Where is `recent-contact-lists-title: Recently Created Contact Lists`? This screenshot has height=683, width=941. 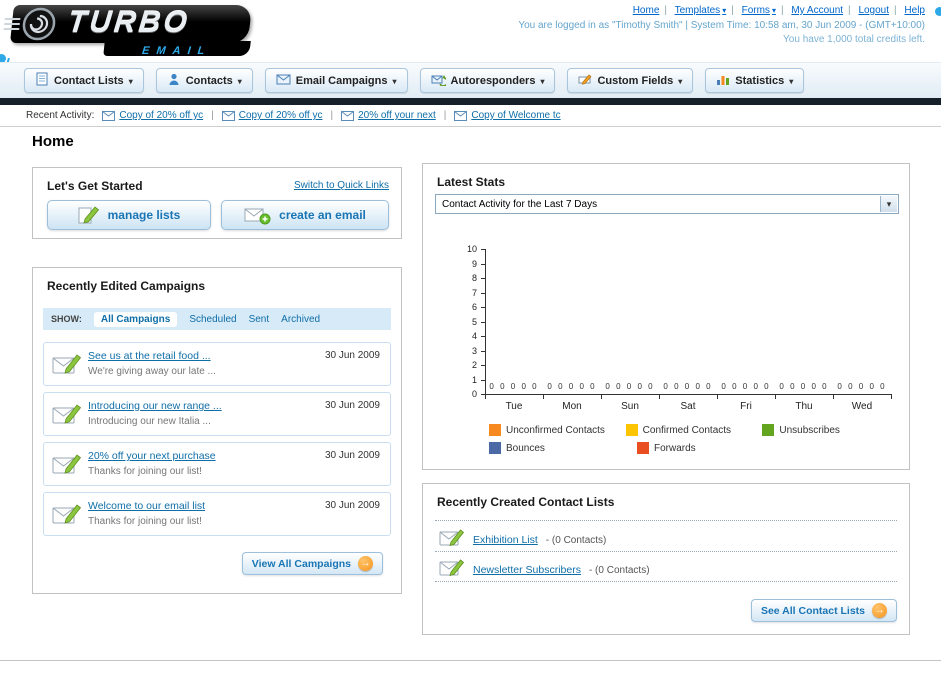 recent-contact-lists-title: Recently Created Contact Lists is located at coordinates (526, 502).